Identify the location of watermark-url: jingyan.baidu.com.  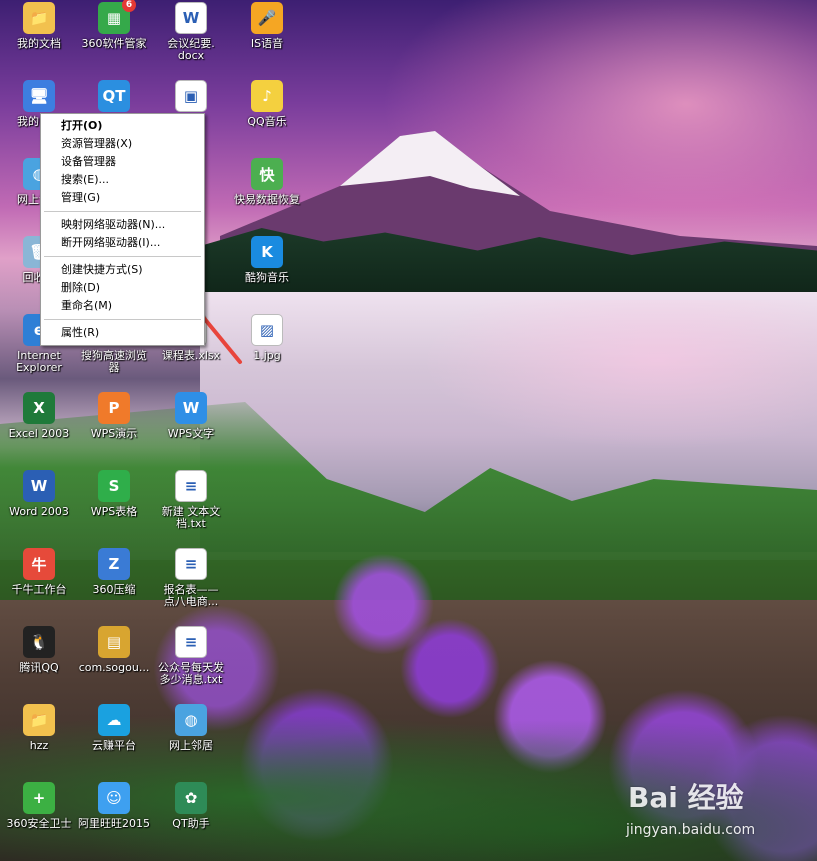
(691, 830).